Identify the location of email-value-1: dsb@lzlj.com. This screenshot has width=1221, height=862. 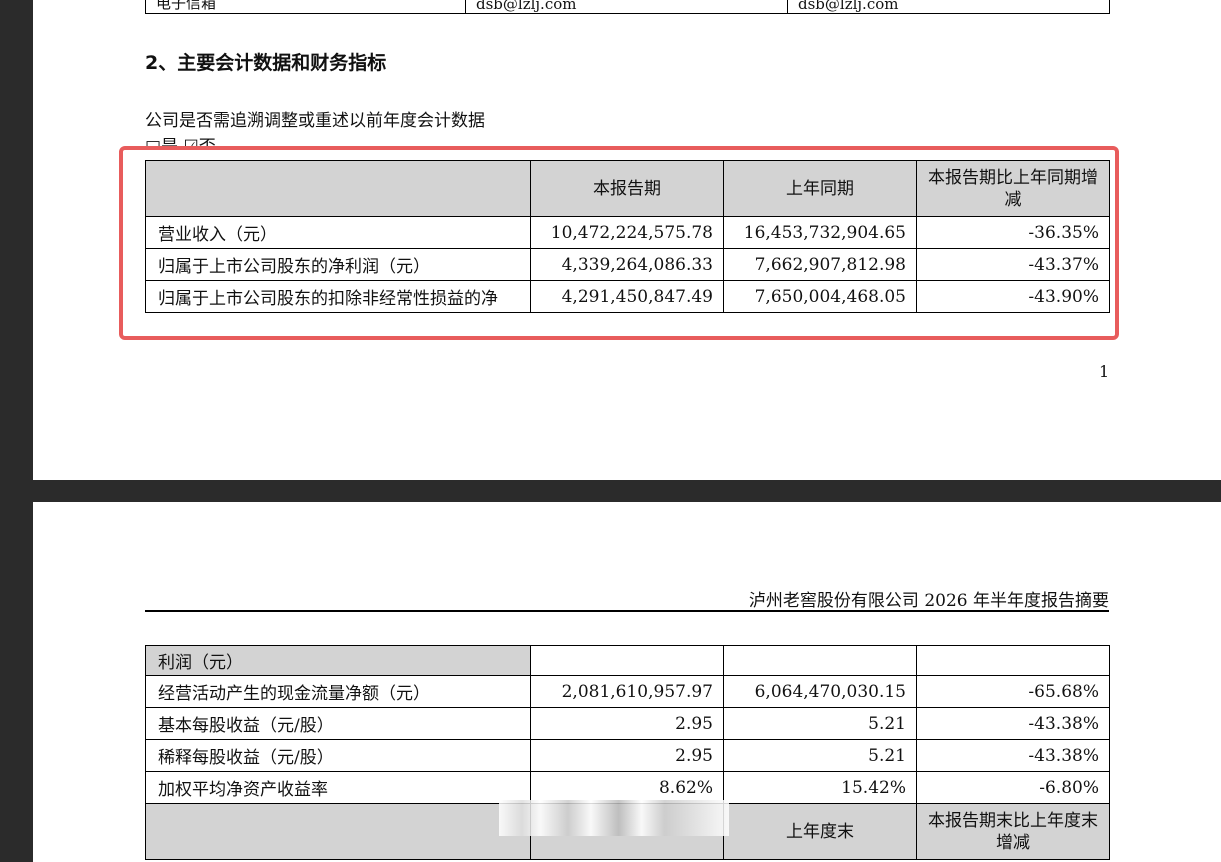
(626, 7).